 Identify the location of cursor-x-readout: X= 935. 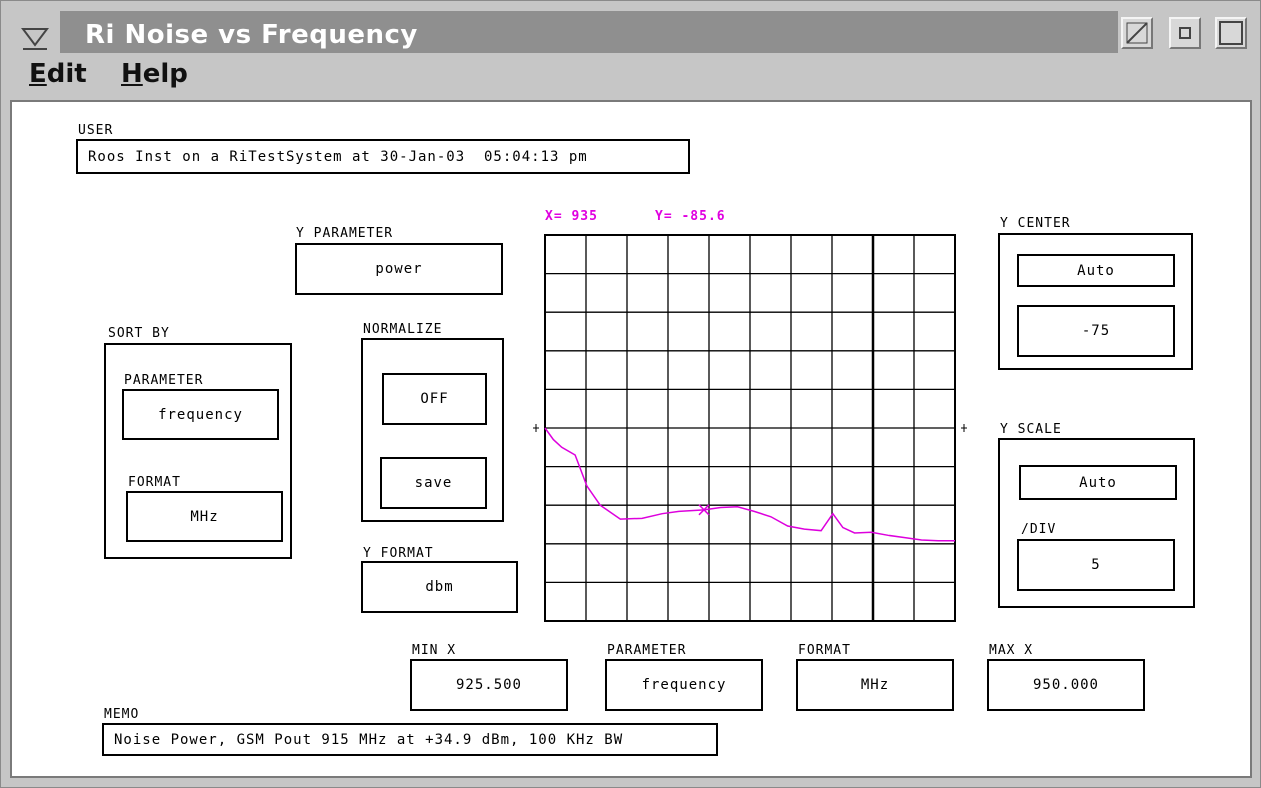
(571, 216).